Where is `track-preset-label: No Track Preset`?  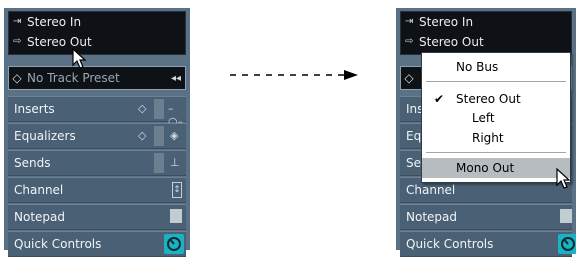 track-preset-label: No Track Preset is located at coordinates (73, 78).